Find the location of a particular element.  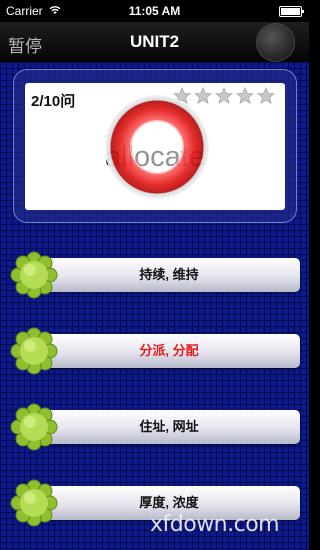

watermark: xfdown.com is located at coordinates (215, 524).